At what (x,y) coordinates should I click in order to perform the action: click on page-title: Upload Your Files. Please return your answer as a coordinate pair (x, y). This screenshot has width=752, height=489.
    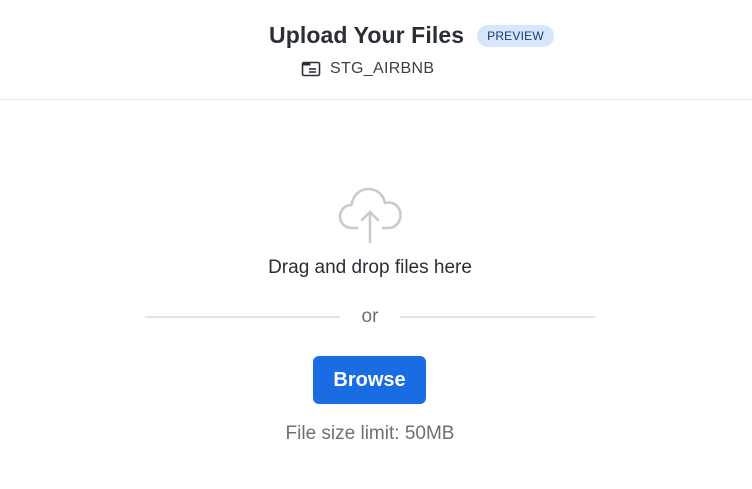
    Looking at the image, I should click on (367, 35).